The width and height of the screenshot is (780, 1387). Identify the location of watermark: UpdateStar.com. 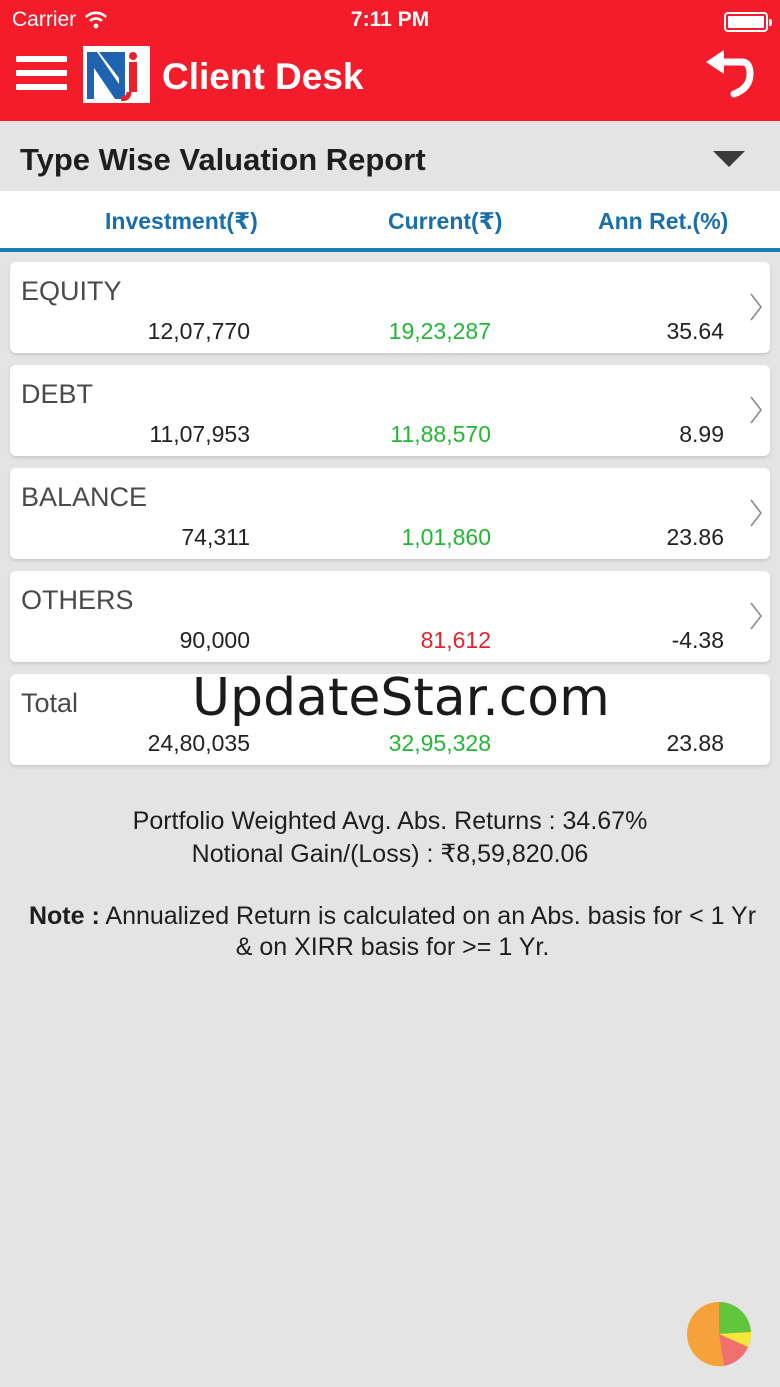
(401, 698).